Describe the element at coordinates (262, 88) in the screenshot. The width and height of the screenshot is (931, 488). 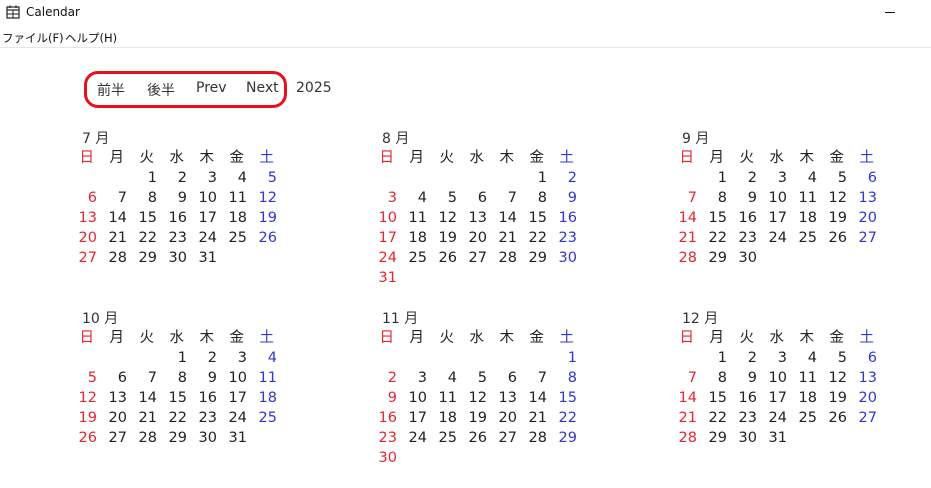
I see `next-button: Next` at that location.